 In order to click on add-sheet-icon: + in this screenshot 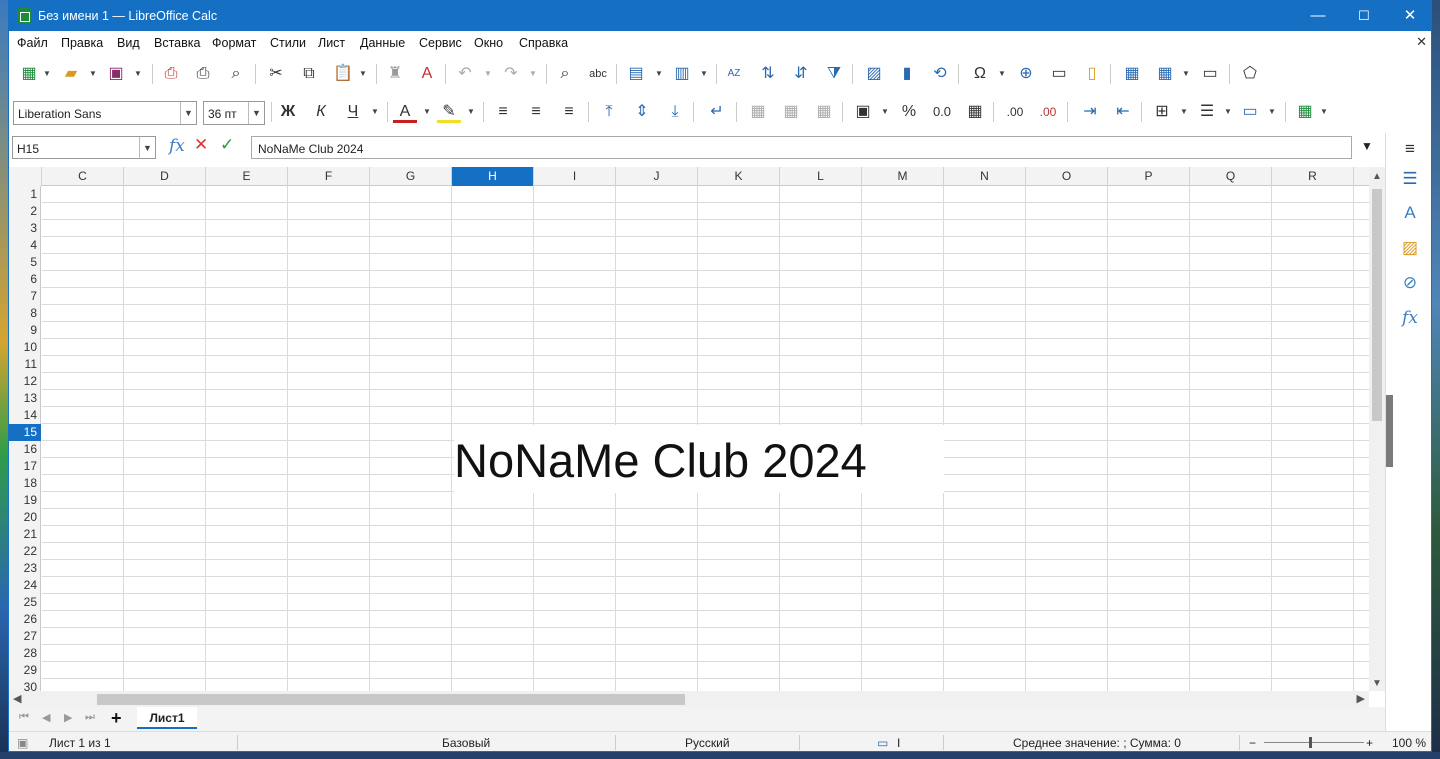, I will do `click(116, 718)`.